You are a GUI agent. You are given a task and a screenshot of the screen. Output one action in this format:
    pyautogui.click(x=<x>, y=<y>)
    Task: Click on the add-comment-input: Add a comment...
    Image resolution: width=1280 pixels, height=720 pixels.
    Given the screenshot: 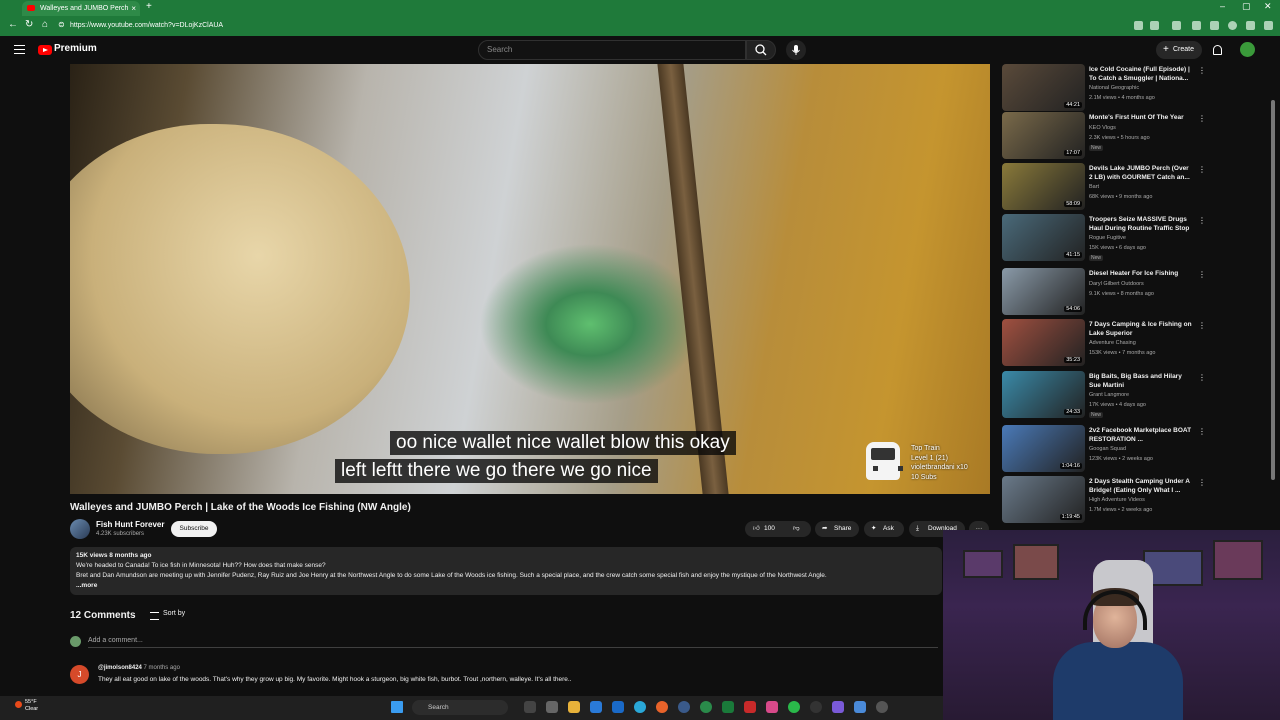 What is the action you would take?
    pyautogui.click(x=513, y=642)
    